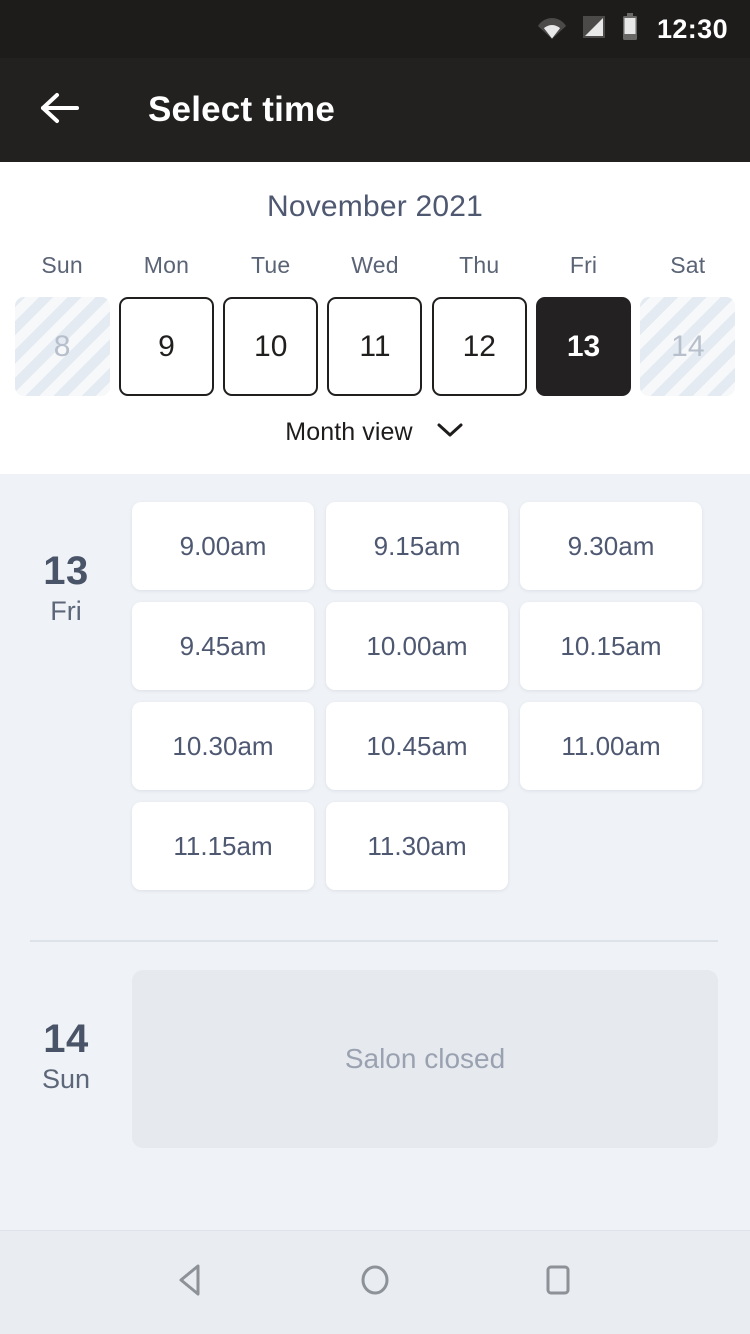 This screenshot has height=1334, width=750. Describe the element at coordinates (66, 571) in the screenshot. I see `schedule-day-number: 13` at that location.